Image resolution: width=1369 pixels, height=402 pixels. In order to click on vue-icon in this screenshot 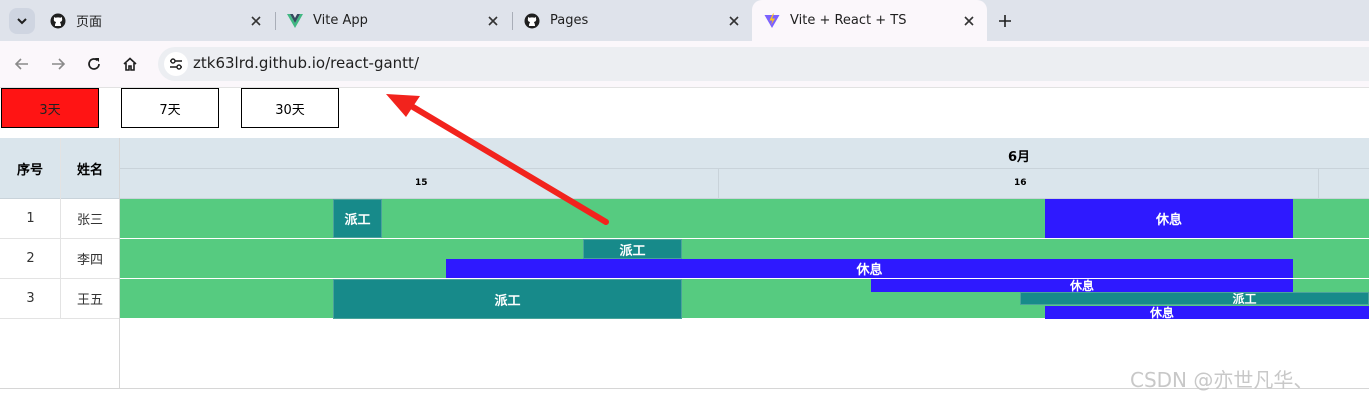, I will do `click(295, 20)`.